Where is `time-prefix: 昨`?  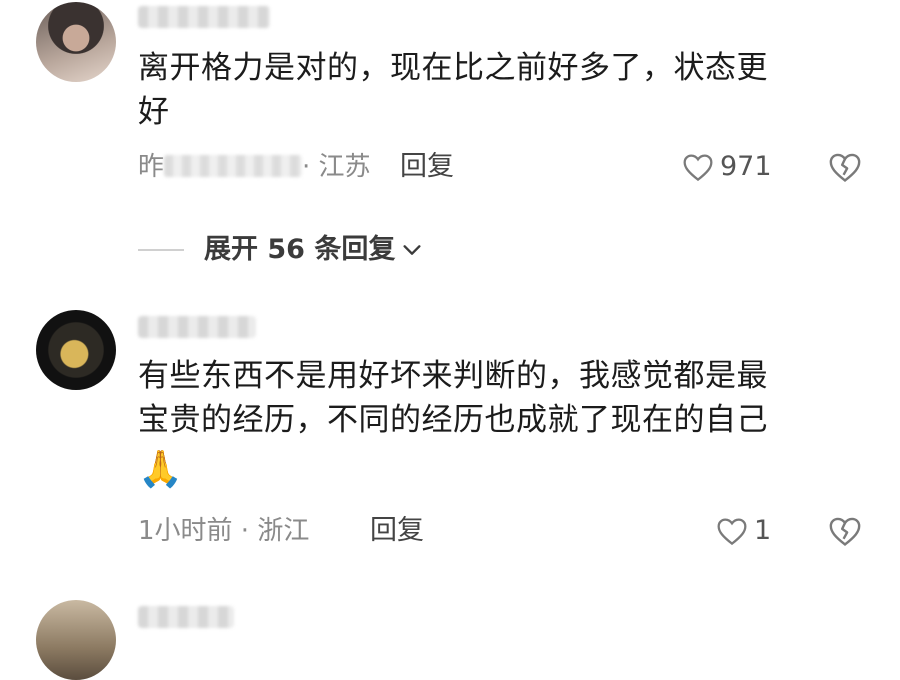
time-prefix: 昨 is located at coordinates (151, 167).